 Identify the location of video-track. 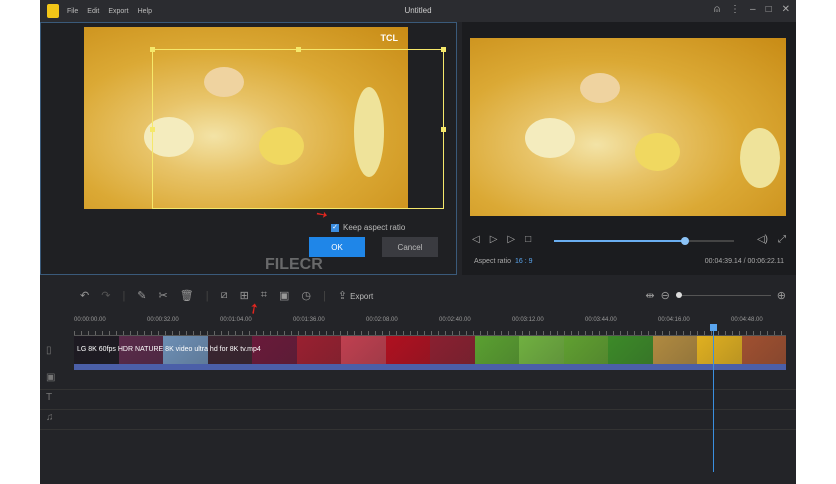
(430, 353).